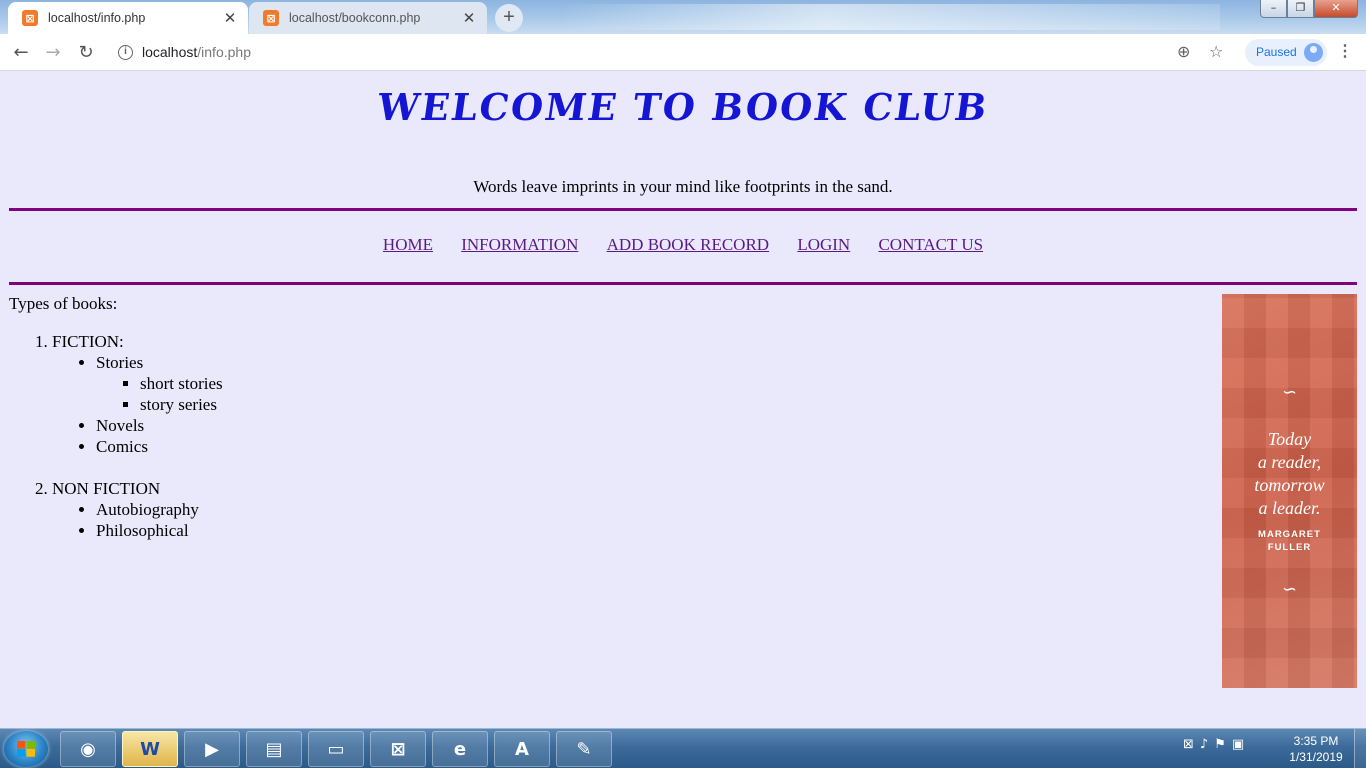  I want to click on nav-information: INFORMATION, so click(519, 244).